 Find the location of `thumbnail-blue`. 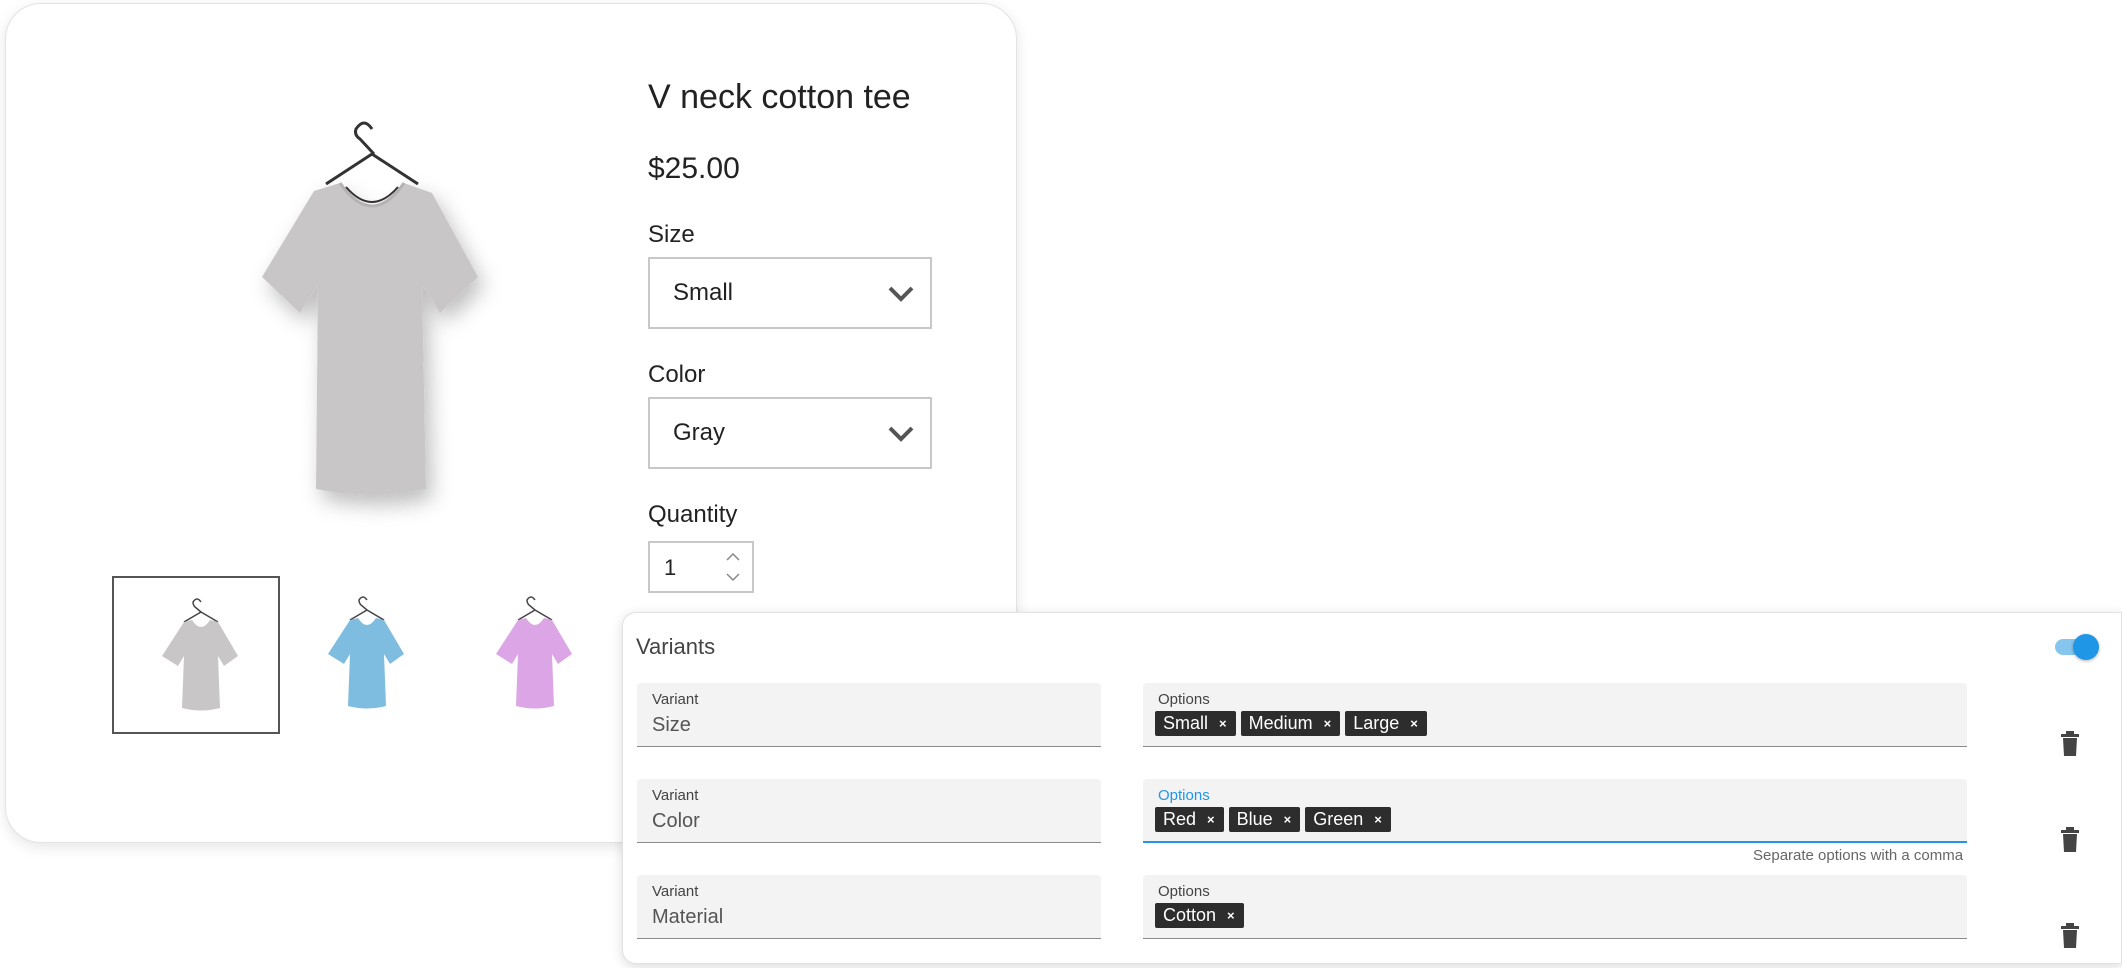

thumbnail-blue is located at coordinates (364, 655).